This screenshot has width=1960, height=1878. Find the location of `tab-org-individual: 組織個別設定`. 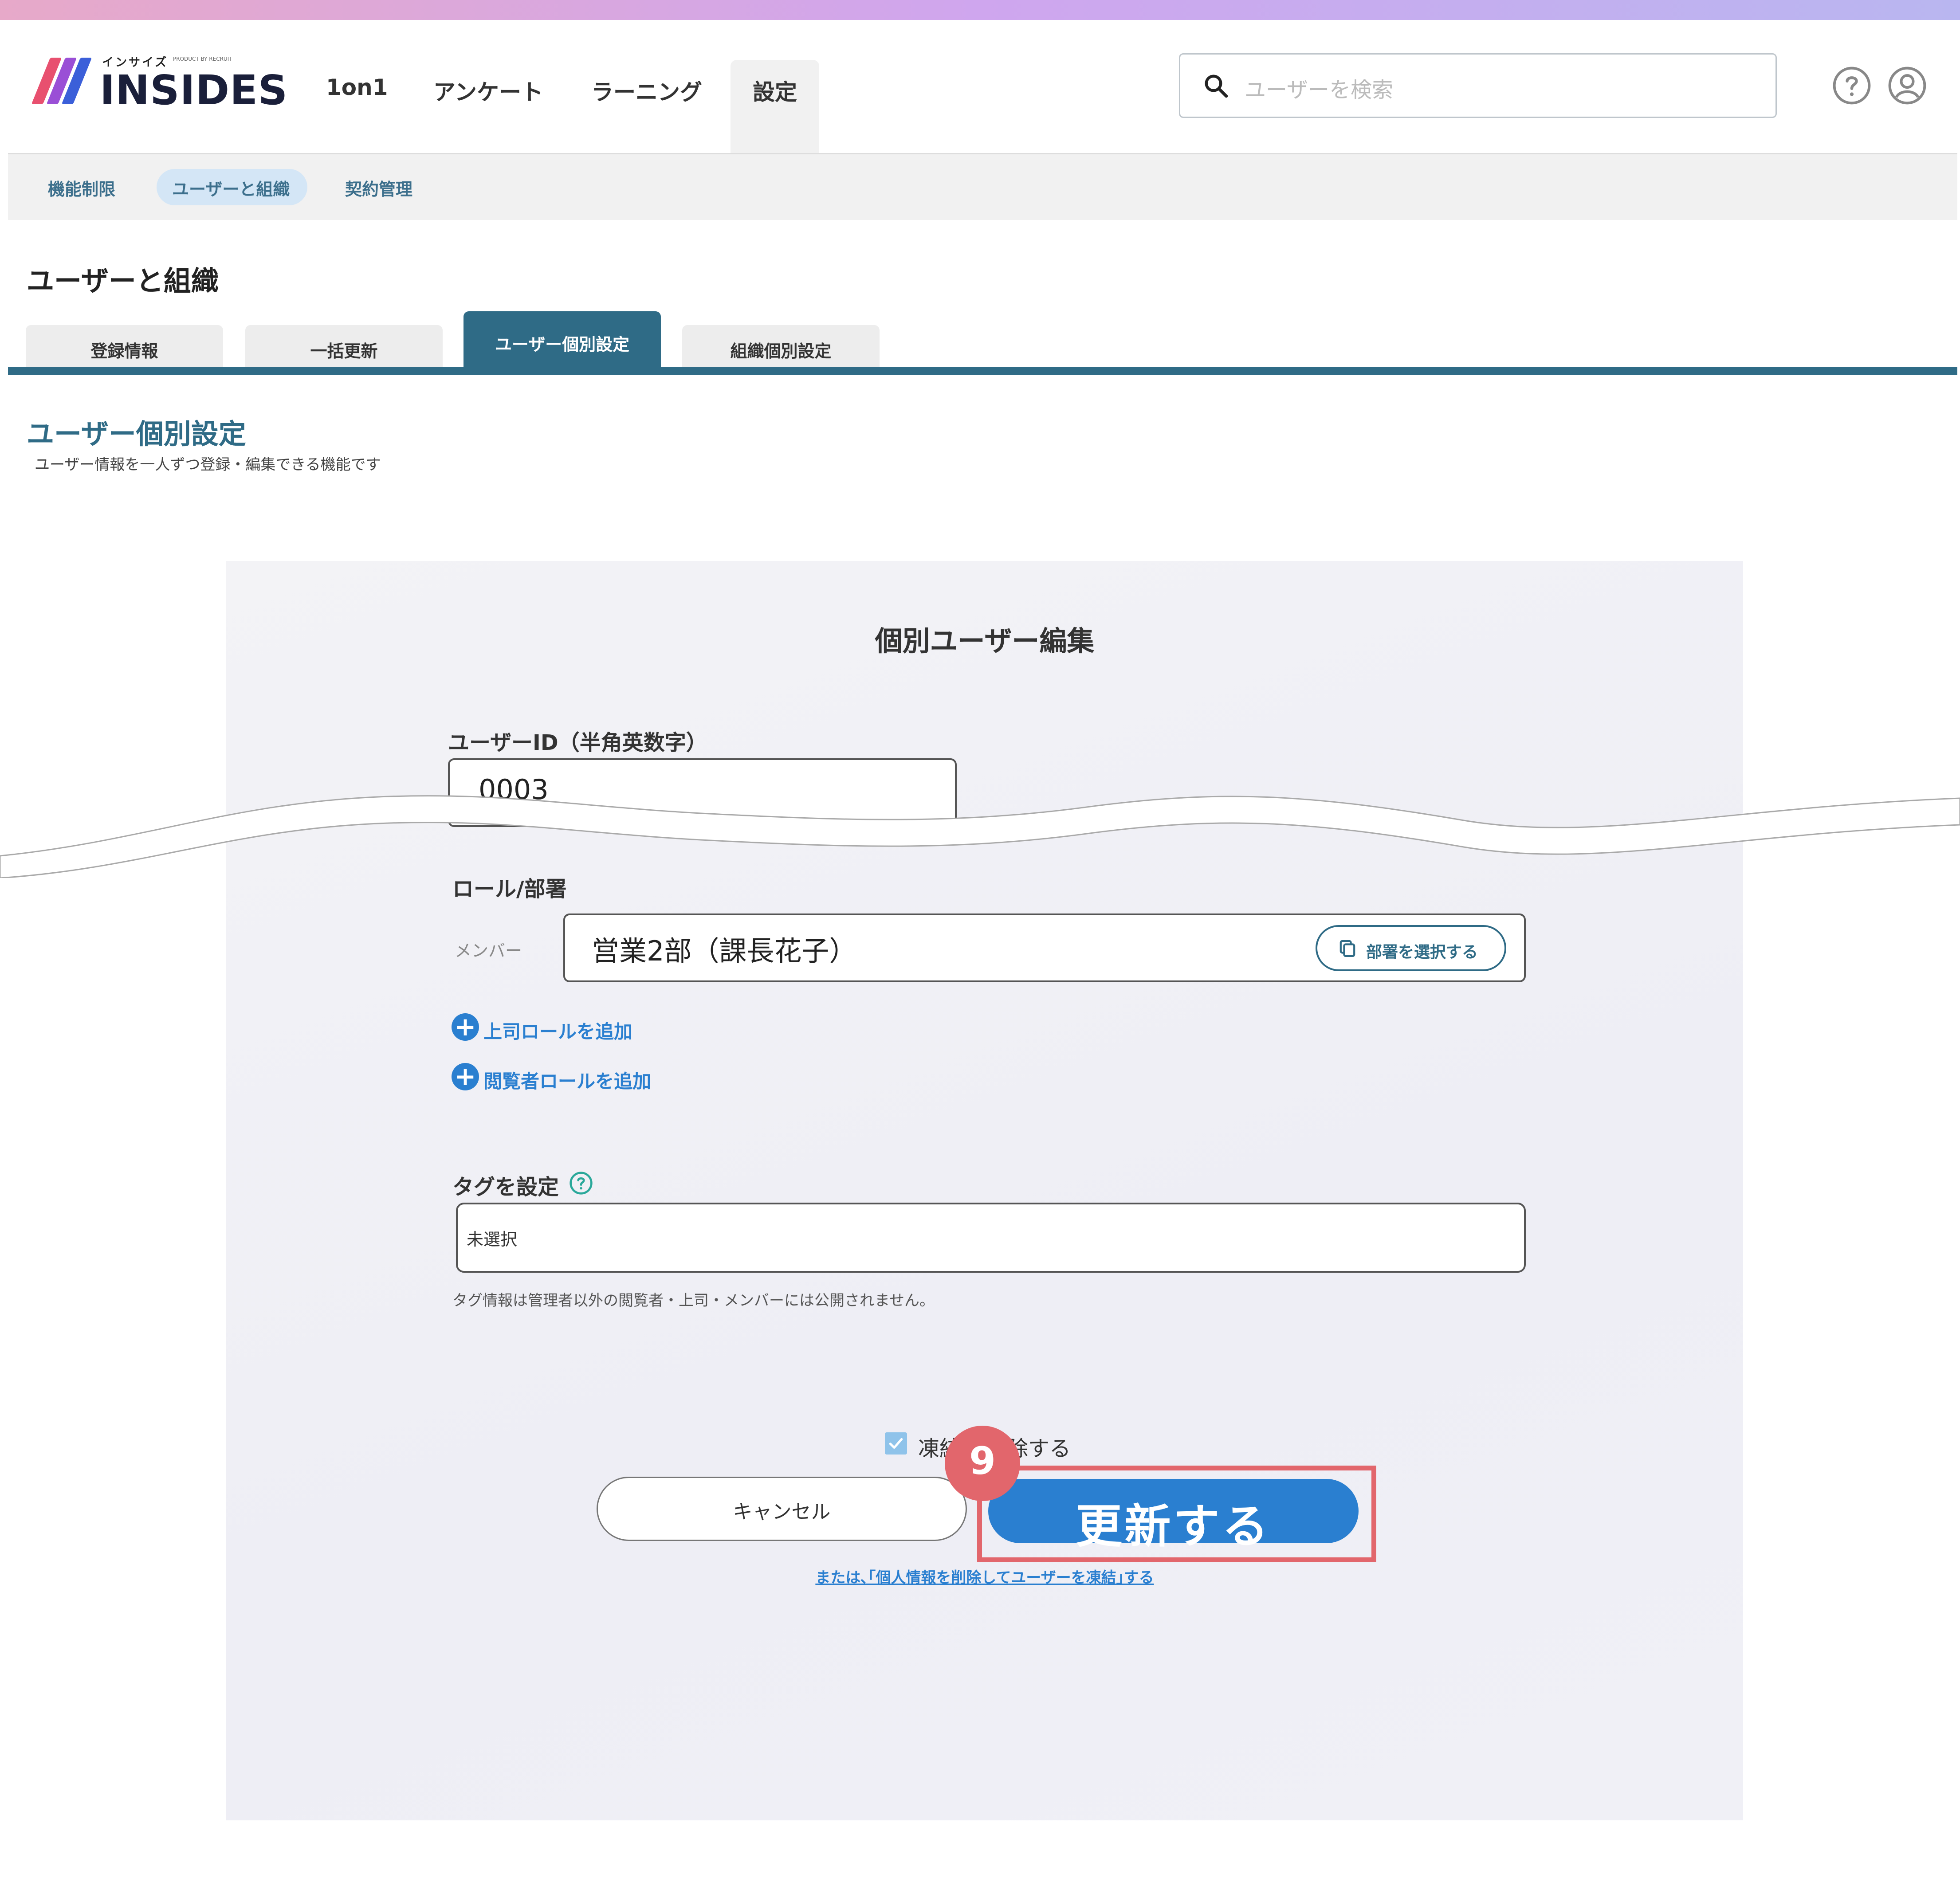

tab-org-individual: 組織個別設定 is located at coordinates (781, 347).